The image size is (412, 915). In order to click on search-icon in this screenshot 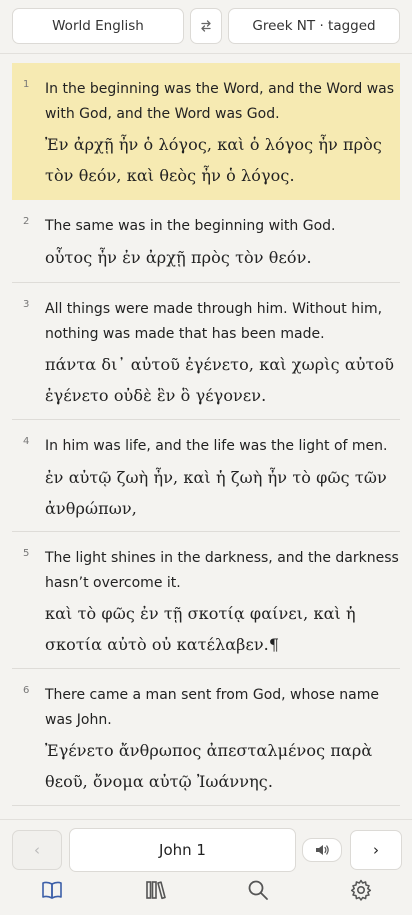, I will do `click(258, 890)`.